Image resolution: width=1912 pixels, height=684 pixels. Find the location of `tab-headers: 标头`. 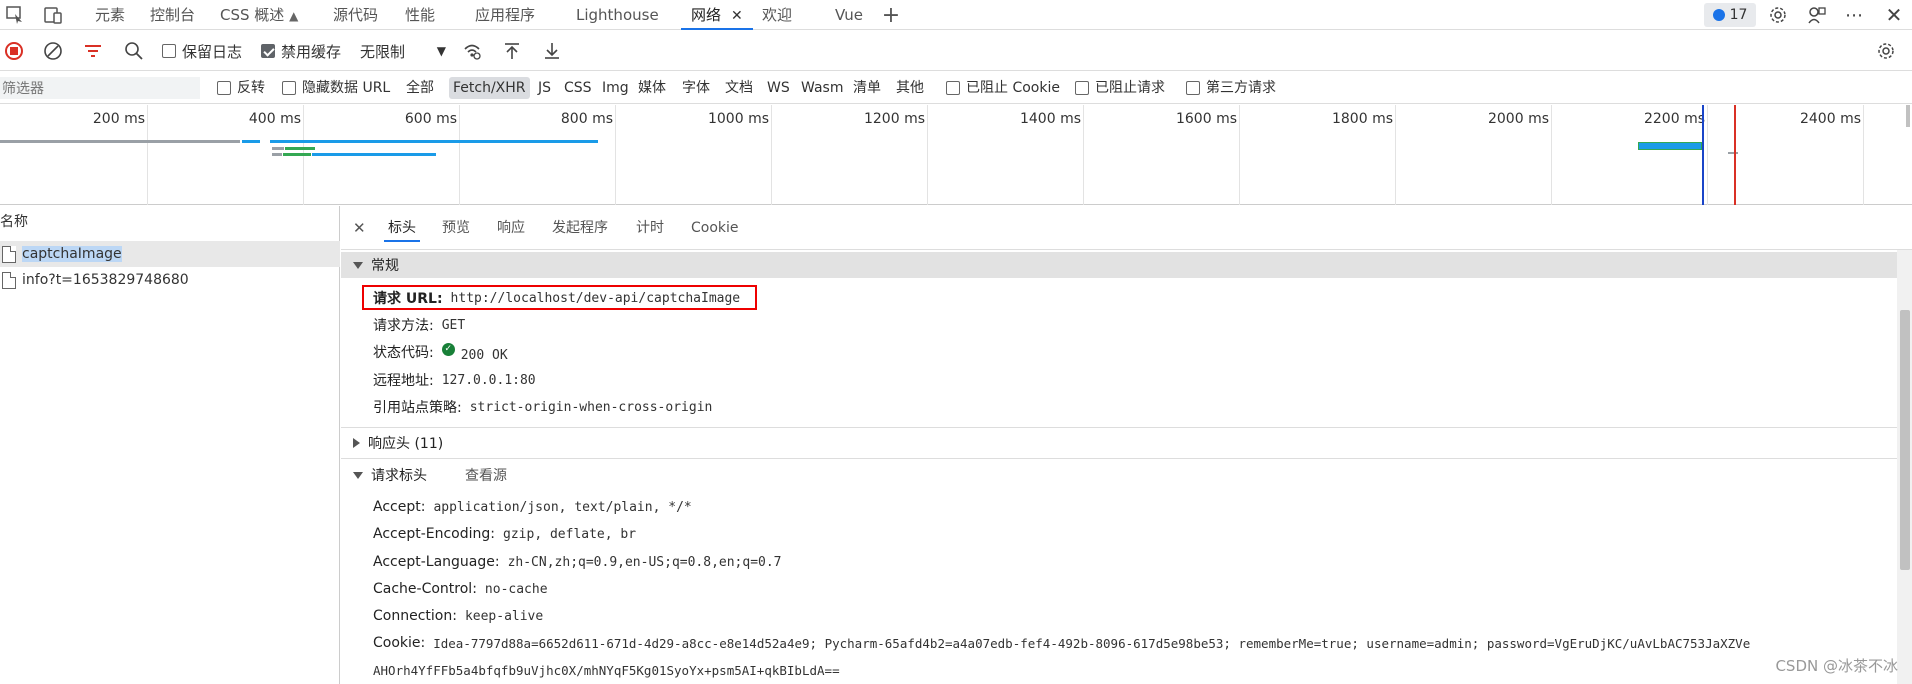

tab-headers: 标头 is located at coordinates (402, 229).